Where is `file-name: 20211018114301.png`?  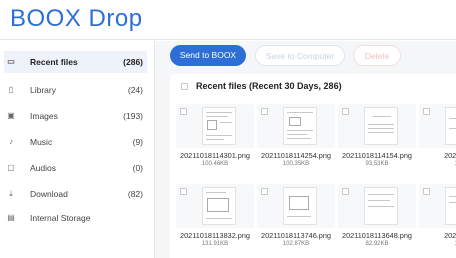
file-name: 20211018114301.png is located at coordinates (215, 155).